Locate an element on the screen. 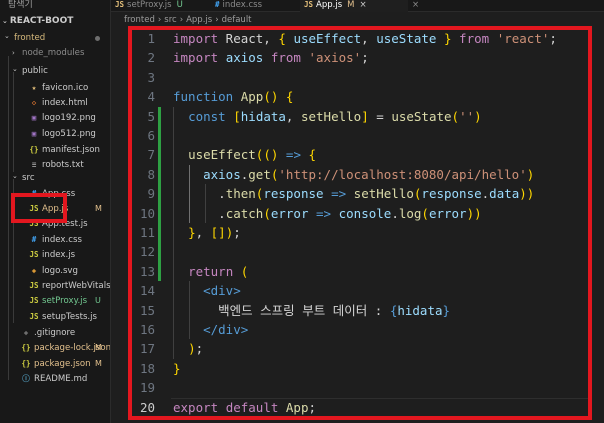  star-icon: ★ is located at coordinates (34, 87).